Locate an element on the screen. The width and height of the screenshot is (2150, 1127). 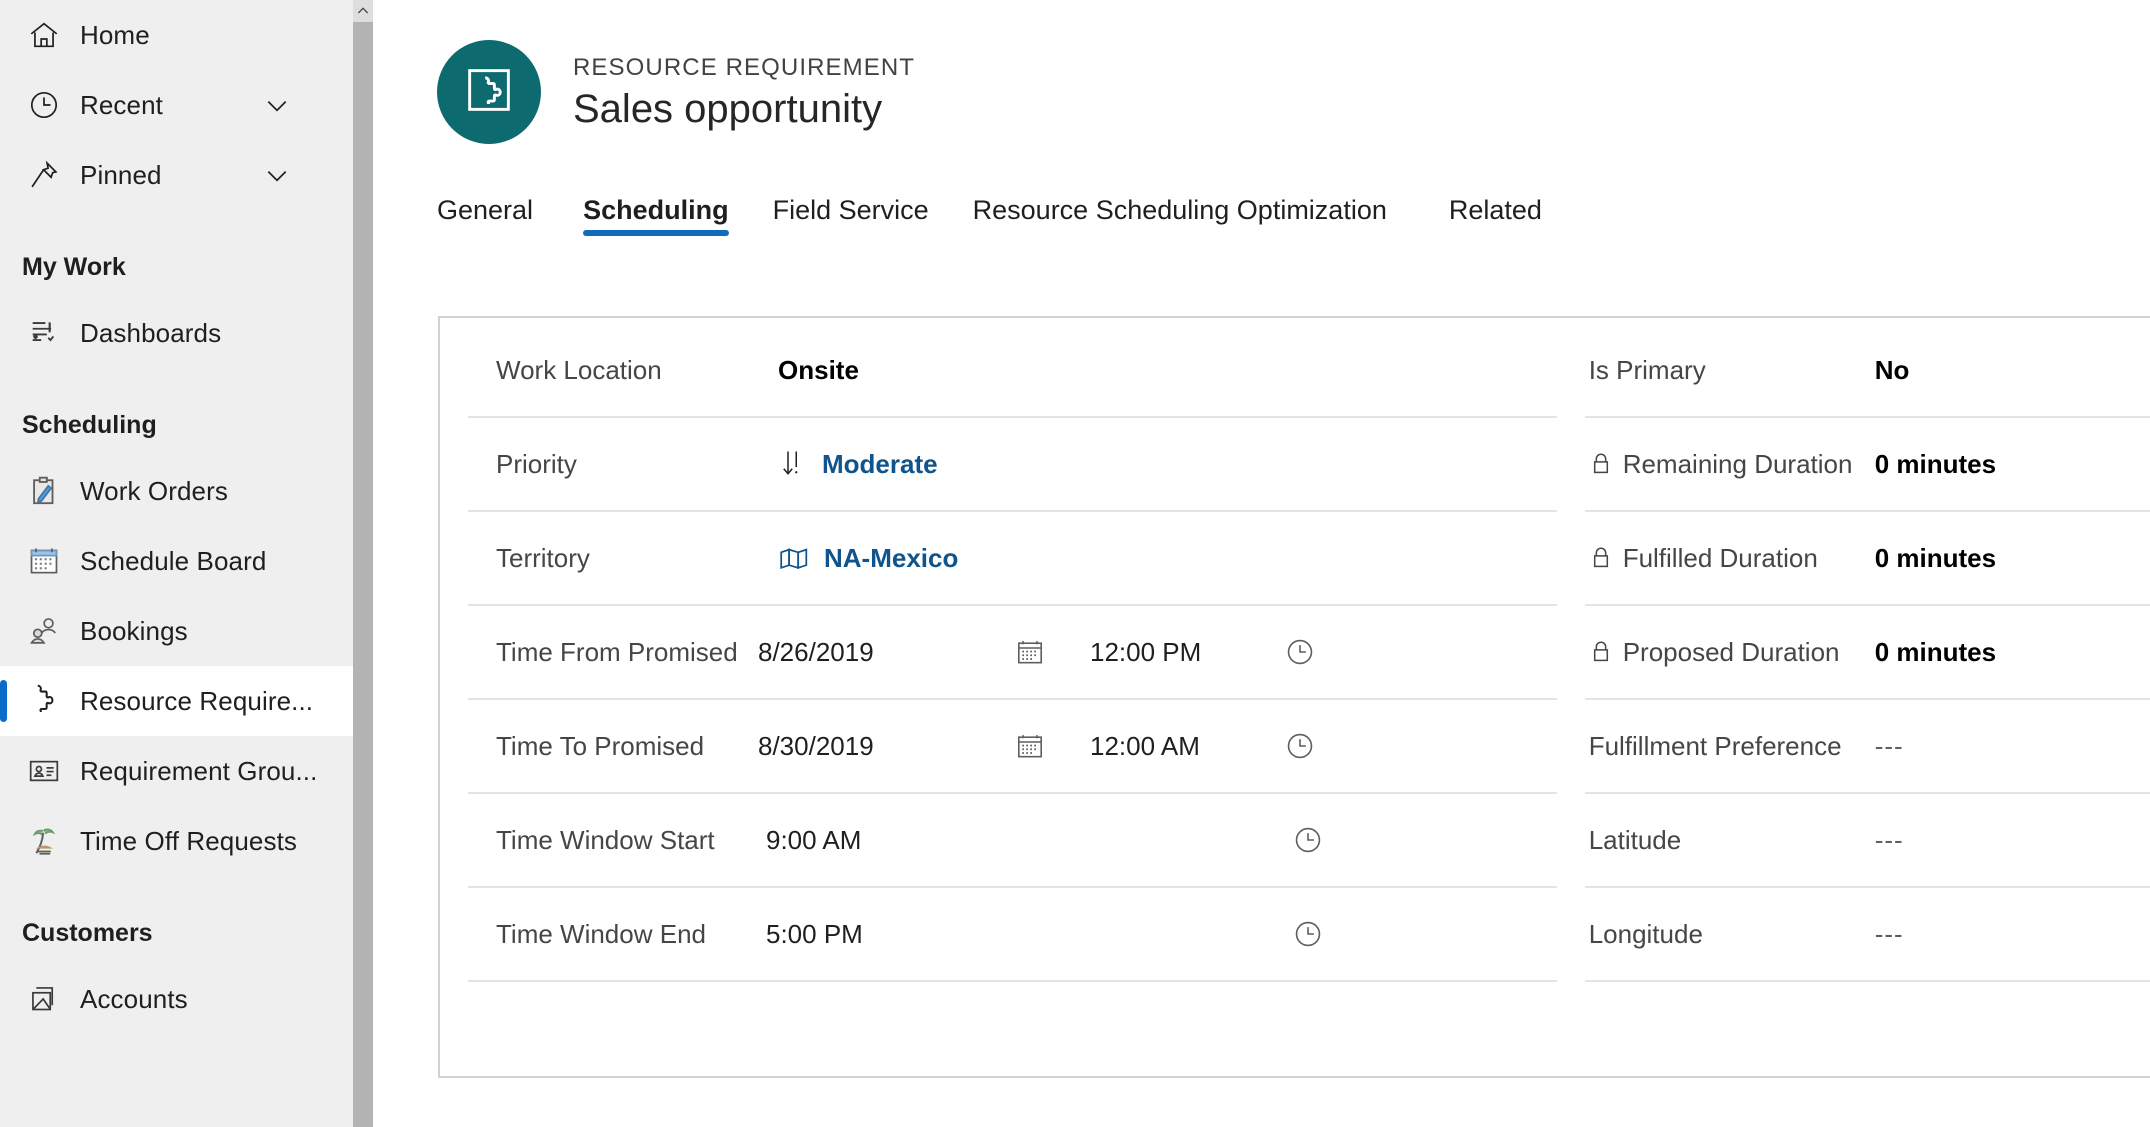
field-value-time-from-promised-date: 8/26/2019 is located at coordinates (884, 652).